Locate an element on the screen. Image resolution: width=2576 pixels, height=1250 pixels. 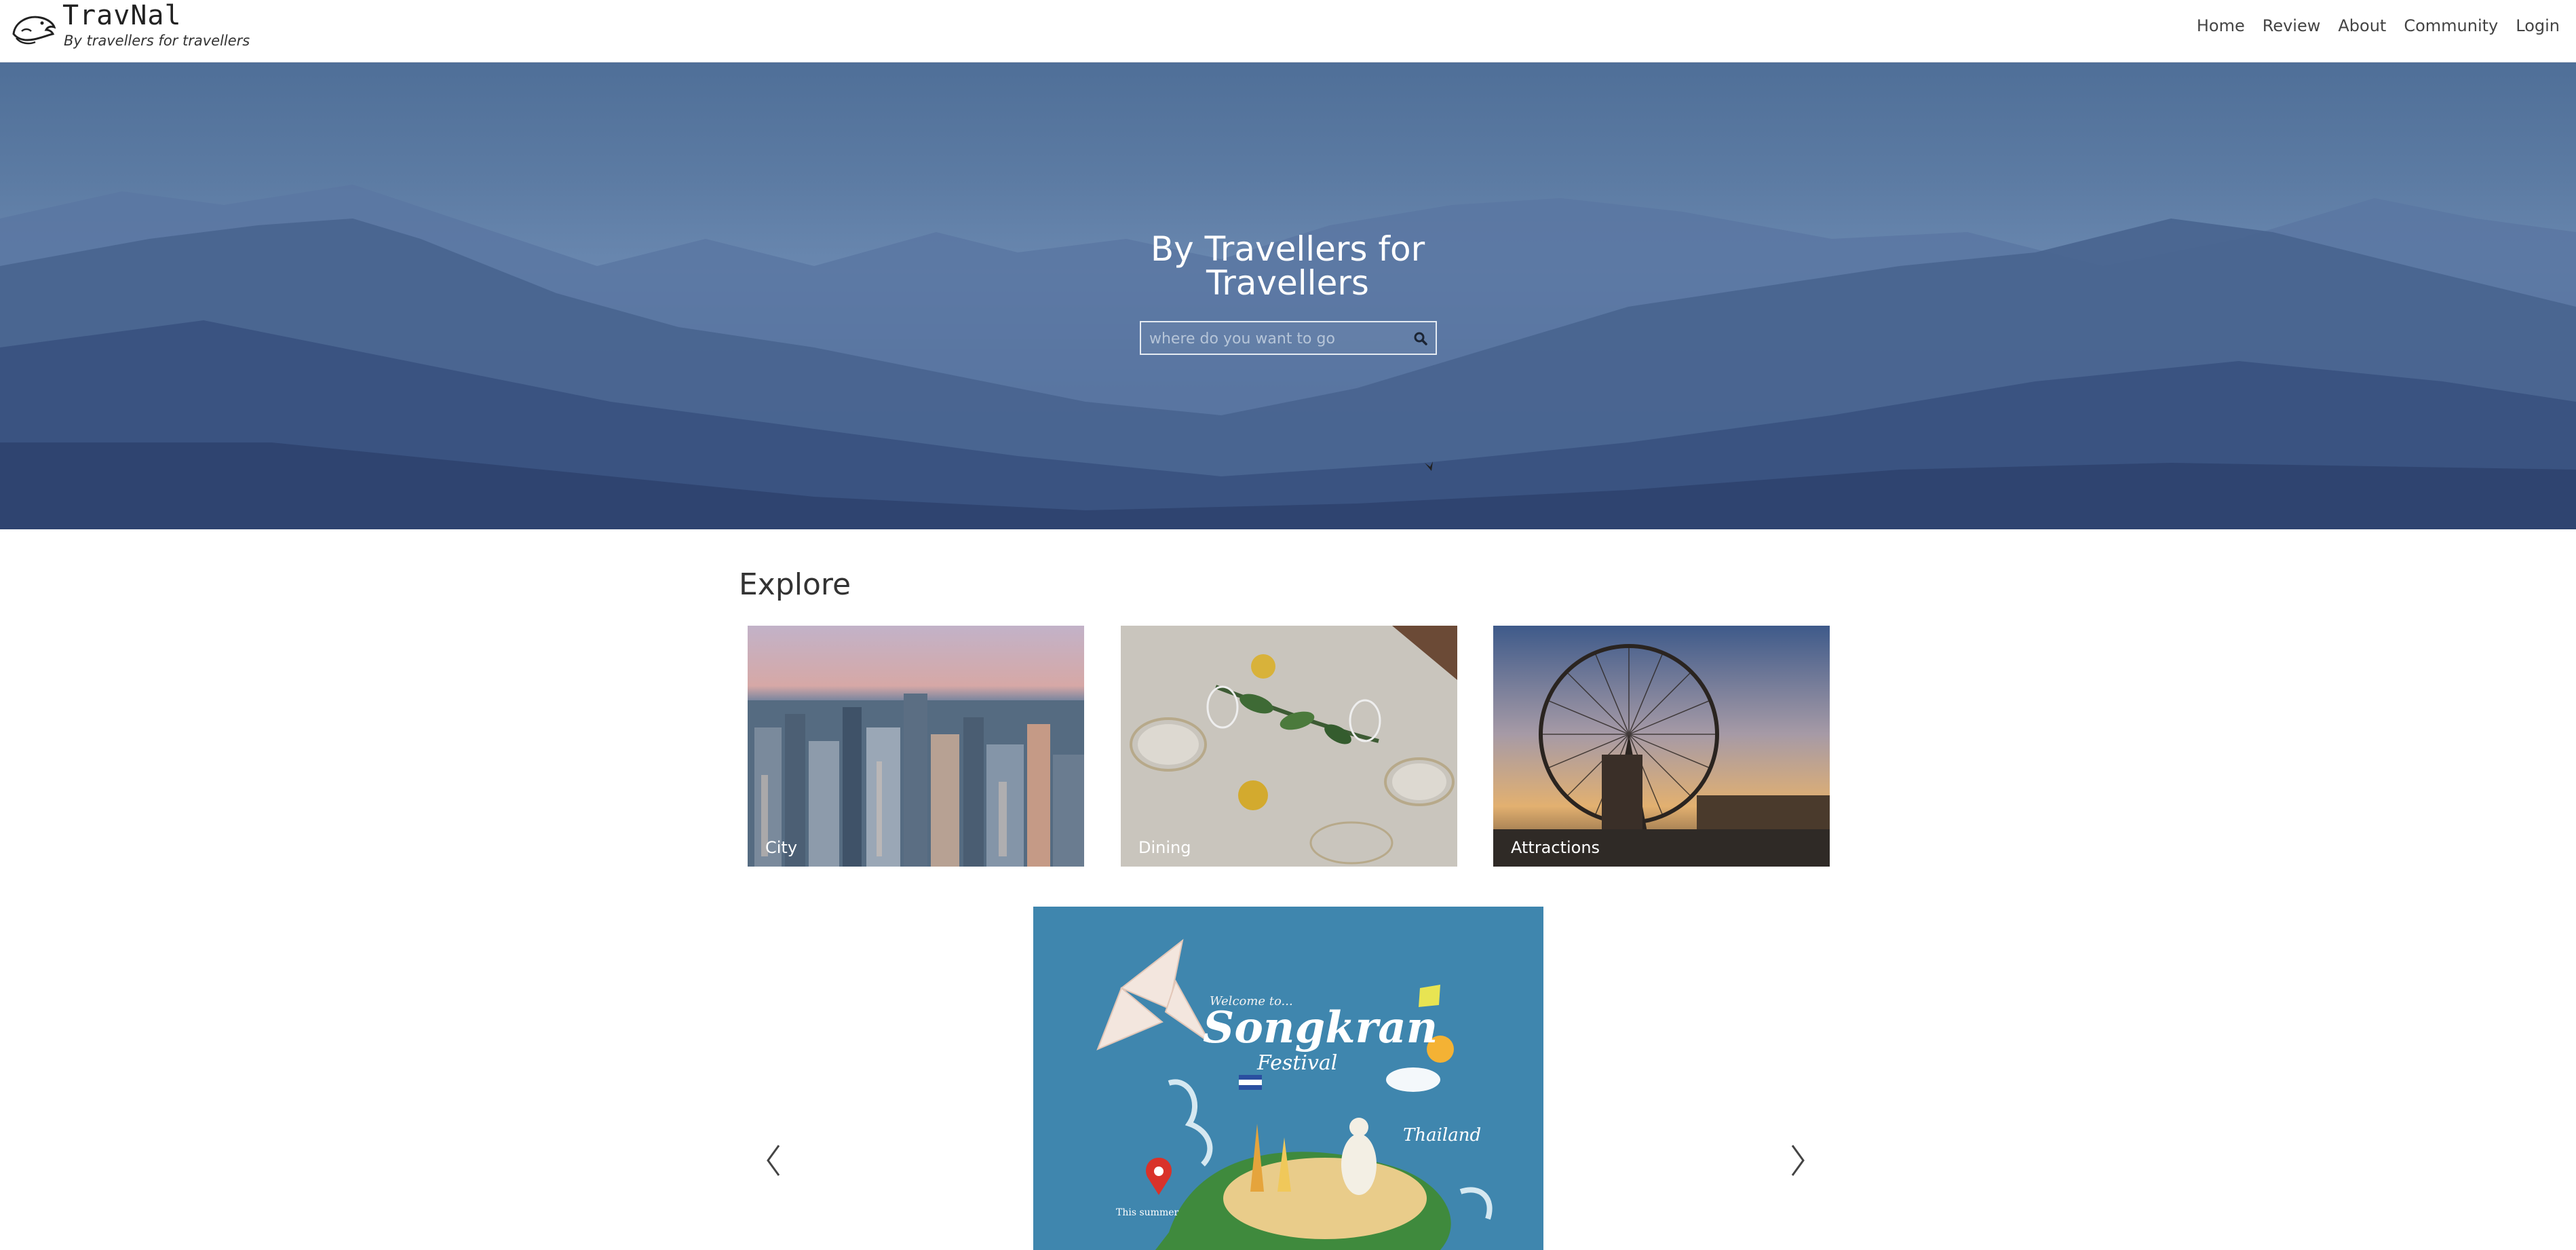
explore-card-attractions: Attractions is located at coordinates (1661, 746).